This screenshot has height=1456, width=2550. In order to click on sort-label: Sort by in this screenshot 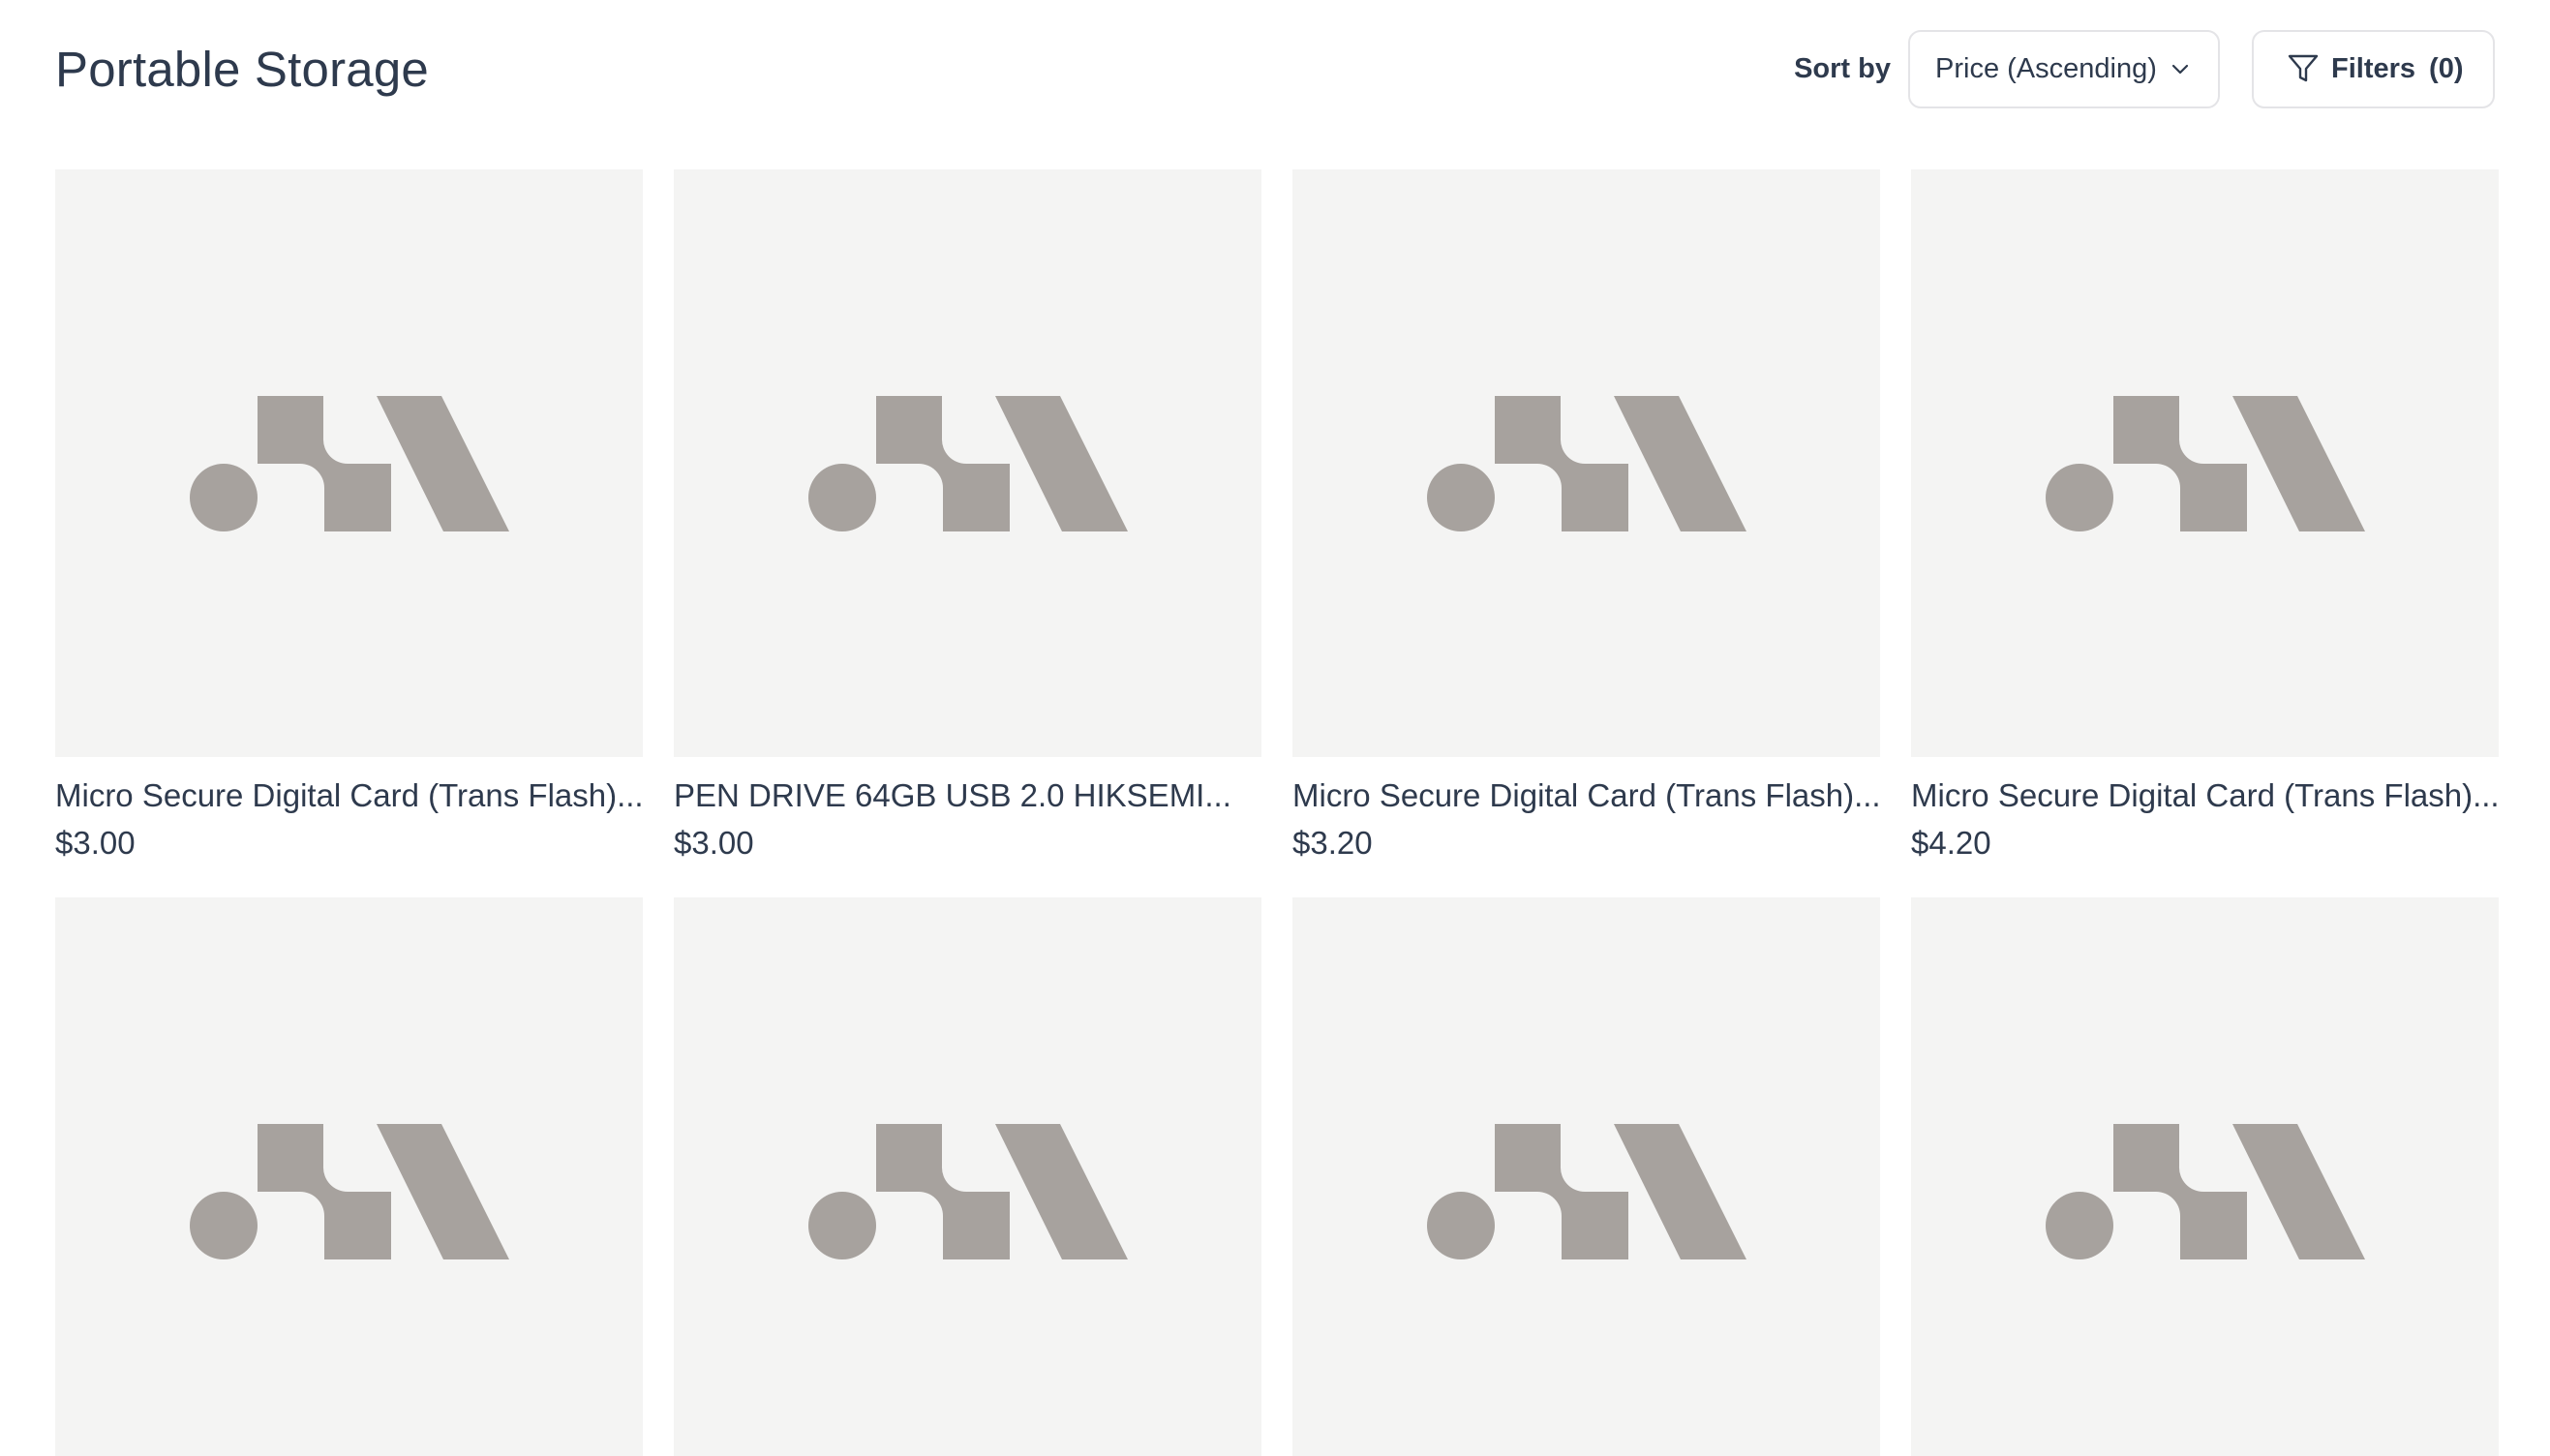, I will do `click(1842, 68)`.